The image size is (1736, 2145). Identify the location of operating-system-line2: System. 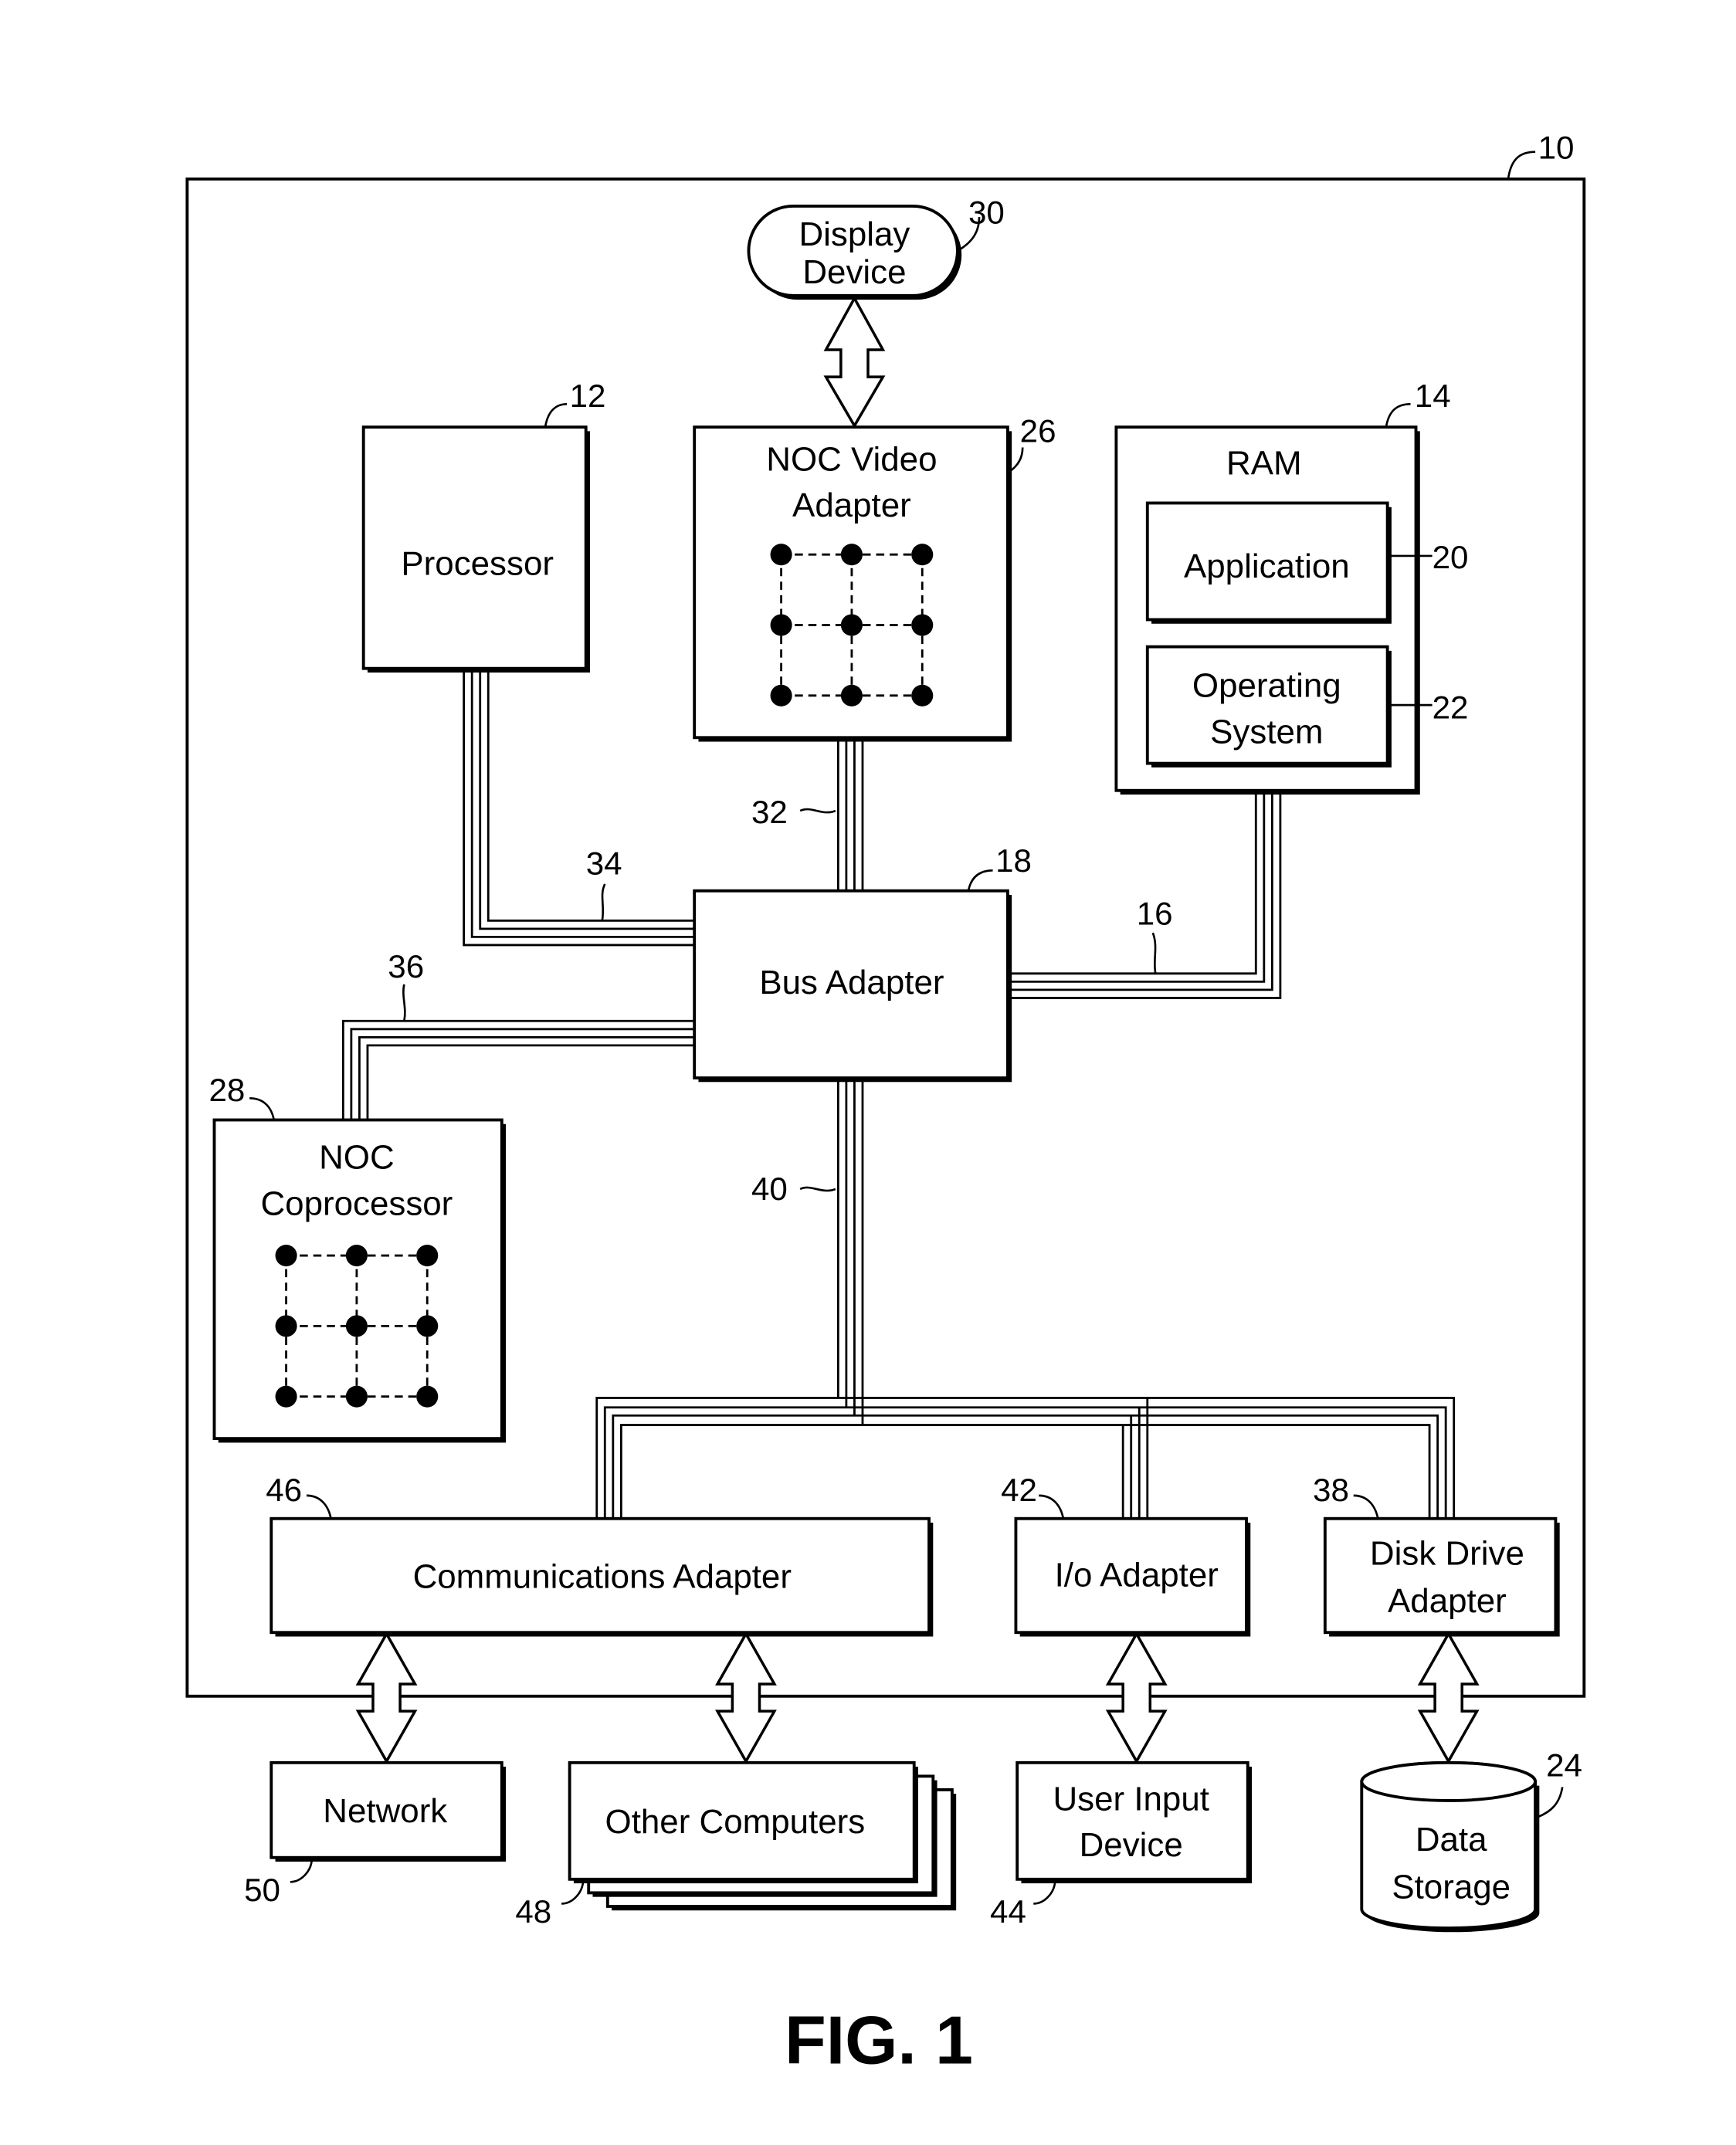
(1266, 732).